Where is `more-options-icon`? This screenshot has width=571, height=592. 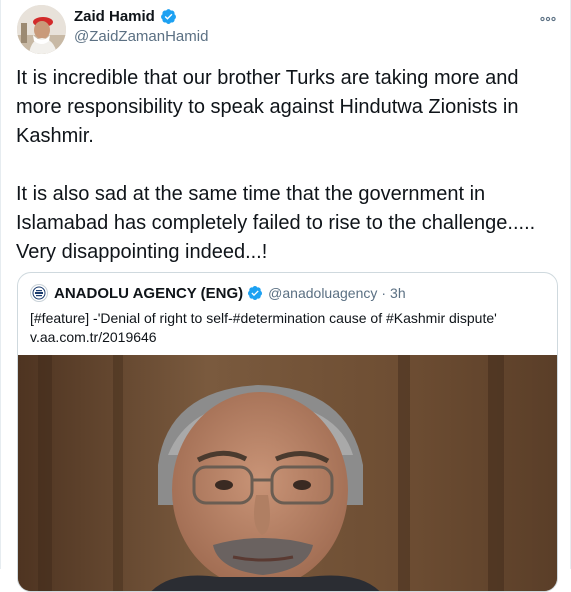 more-options-icon is located at coordinates (548, 17).